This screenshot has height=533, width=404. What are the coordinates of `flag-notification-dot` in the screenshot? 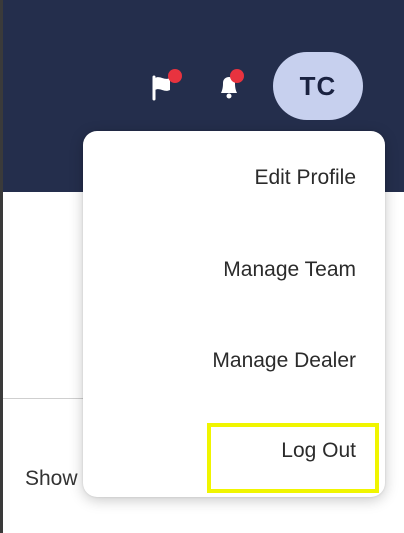 It's located at (175, 76).